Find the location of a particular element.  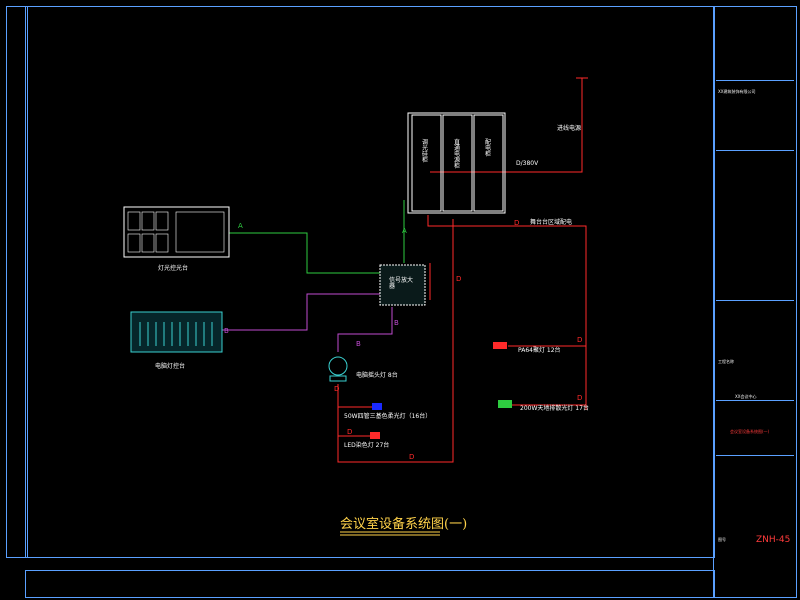

moving-head-label: 电脑摇头灯 8台 is located at coordinates (377, 375).